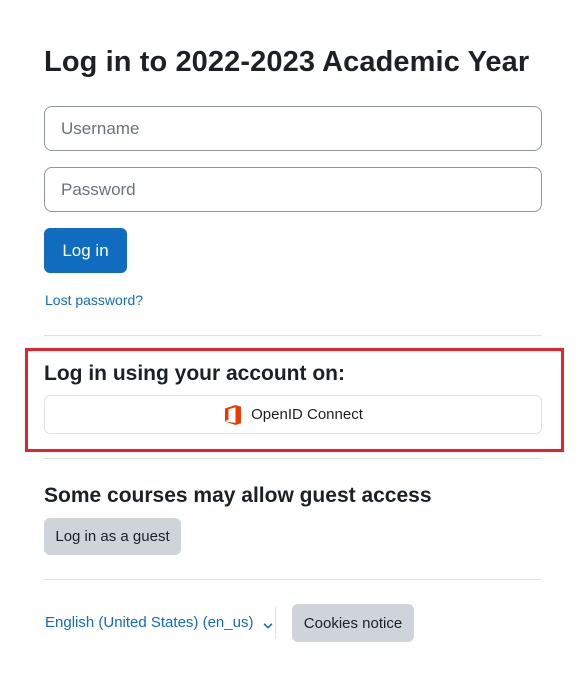 This screenshot has width=585, height=676. Describe the element at coordinates (112, 536) in the screenshot. I see `guest-login-button: Log in as a guest` at that location.